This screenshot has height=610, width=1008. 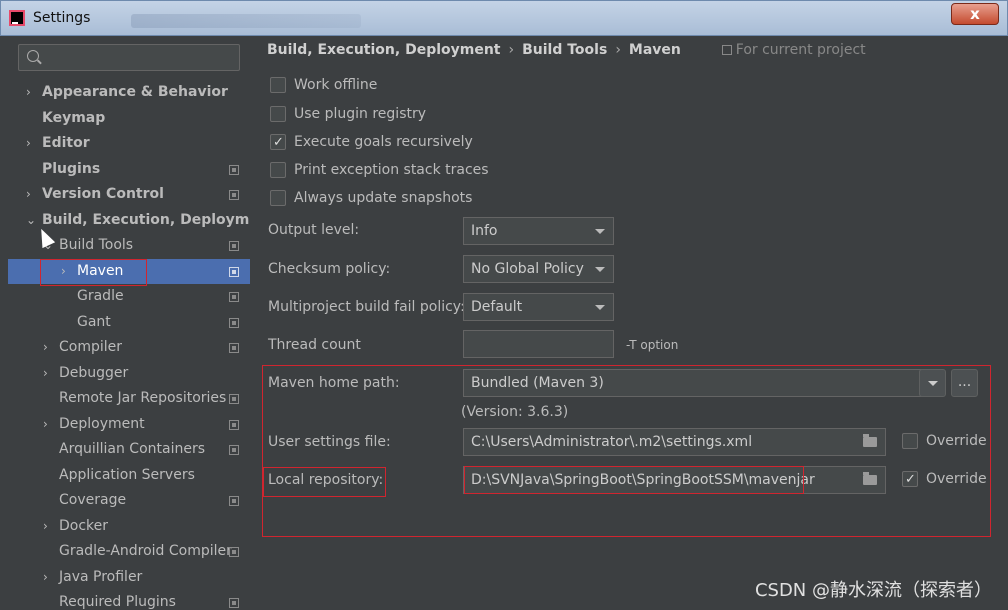 I want to click on checkbox-label: Work offline, so click(x=336, y=85).